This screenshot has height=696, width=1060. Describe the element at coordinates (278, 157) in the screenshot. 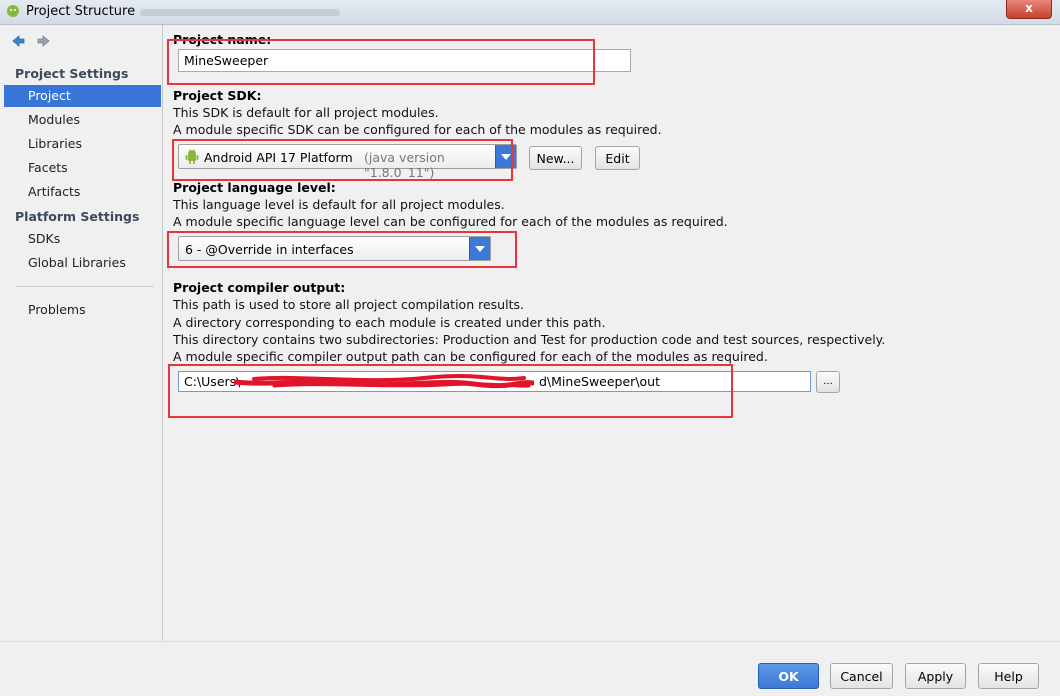

I see `project-sdk-selected: Android API 17 Platform` at that location.